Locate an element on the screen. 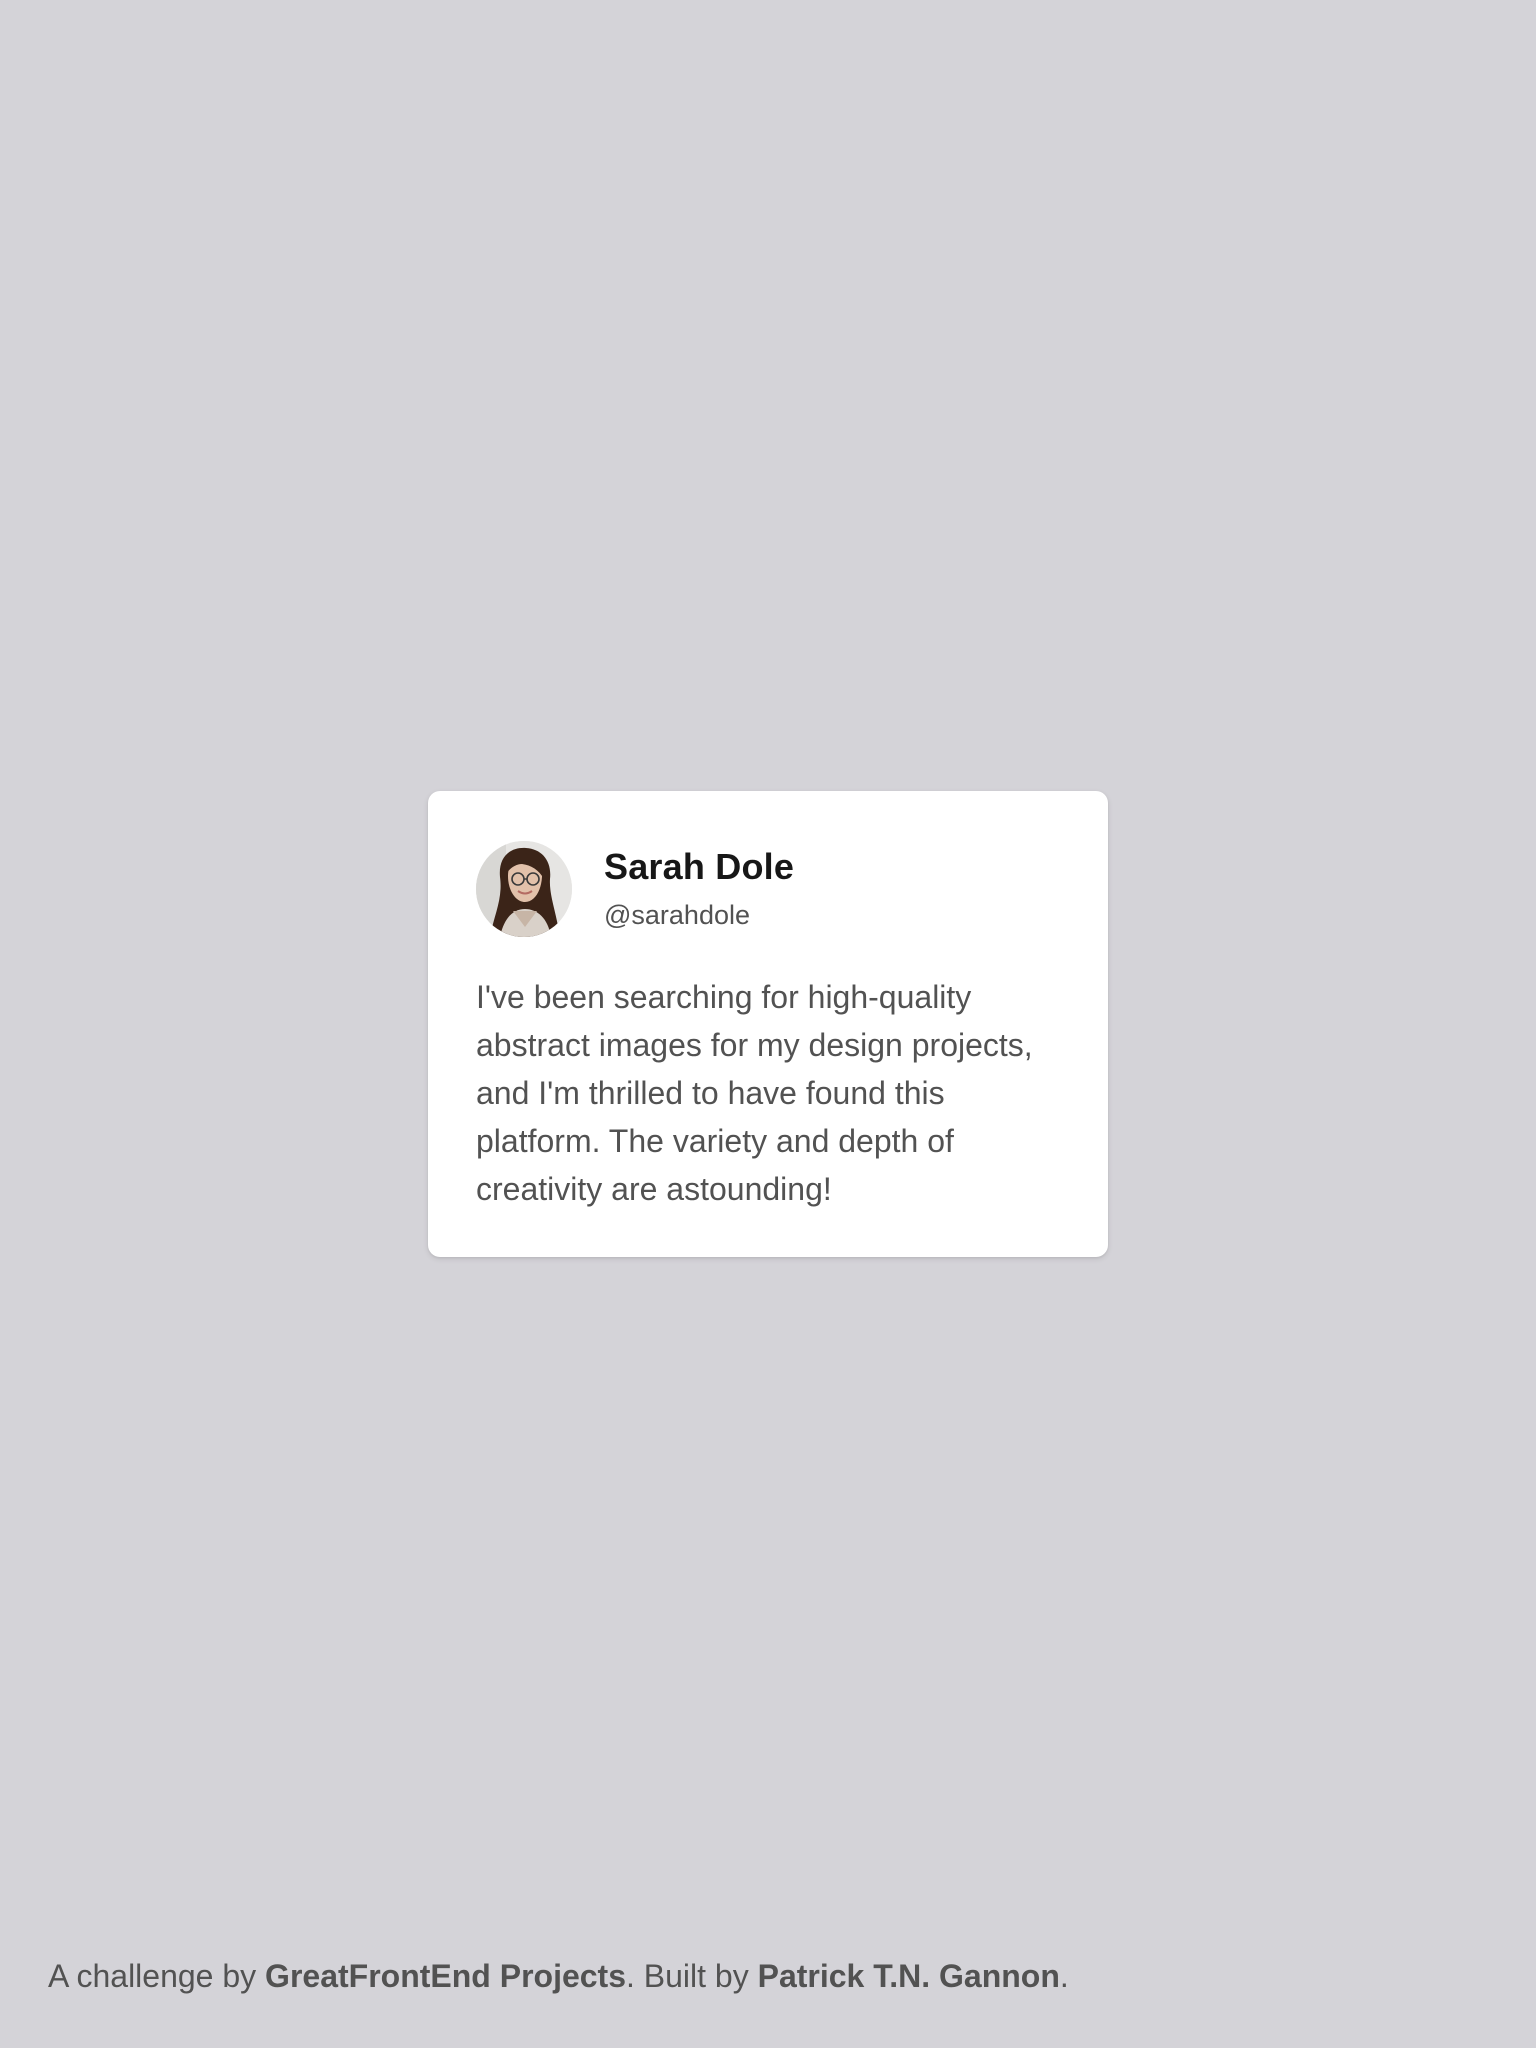 This screenshot has width=1536, height=2048. avatar-photo-icon is located at coordinates (524, 889).